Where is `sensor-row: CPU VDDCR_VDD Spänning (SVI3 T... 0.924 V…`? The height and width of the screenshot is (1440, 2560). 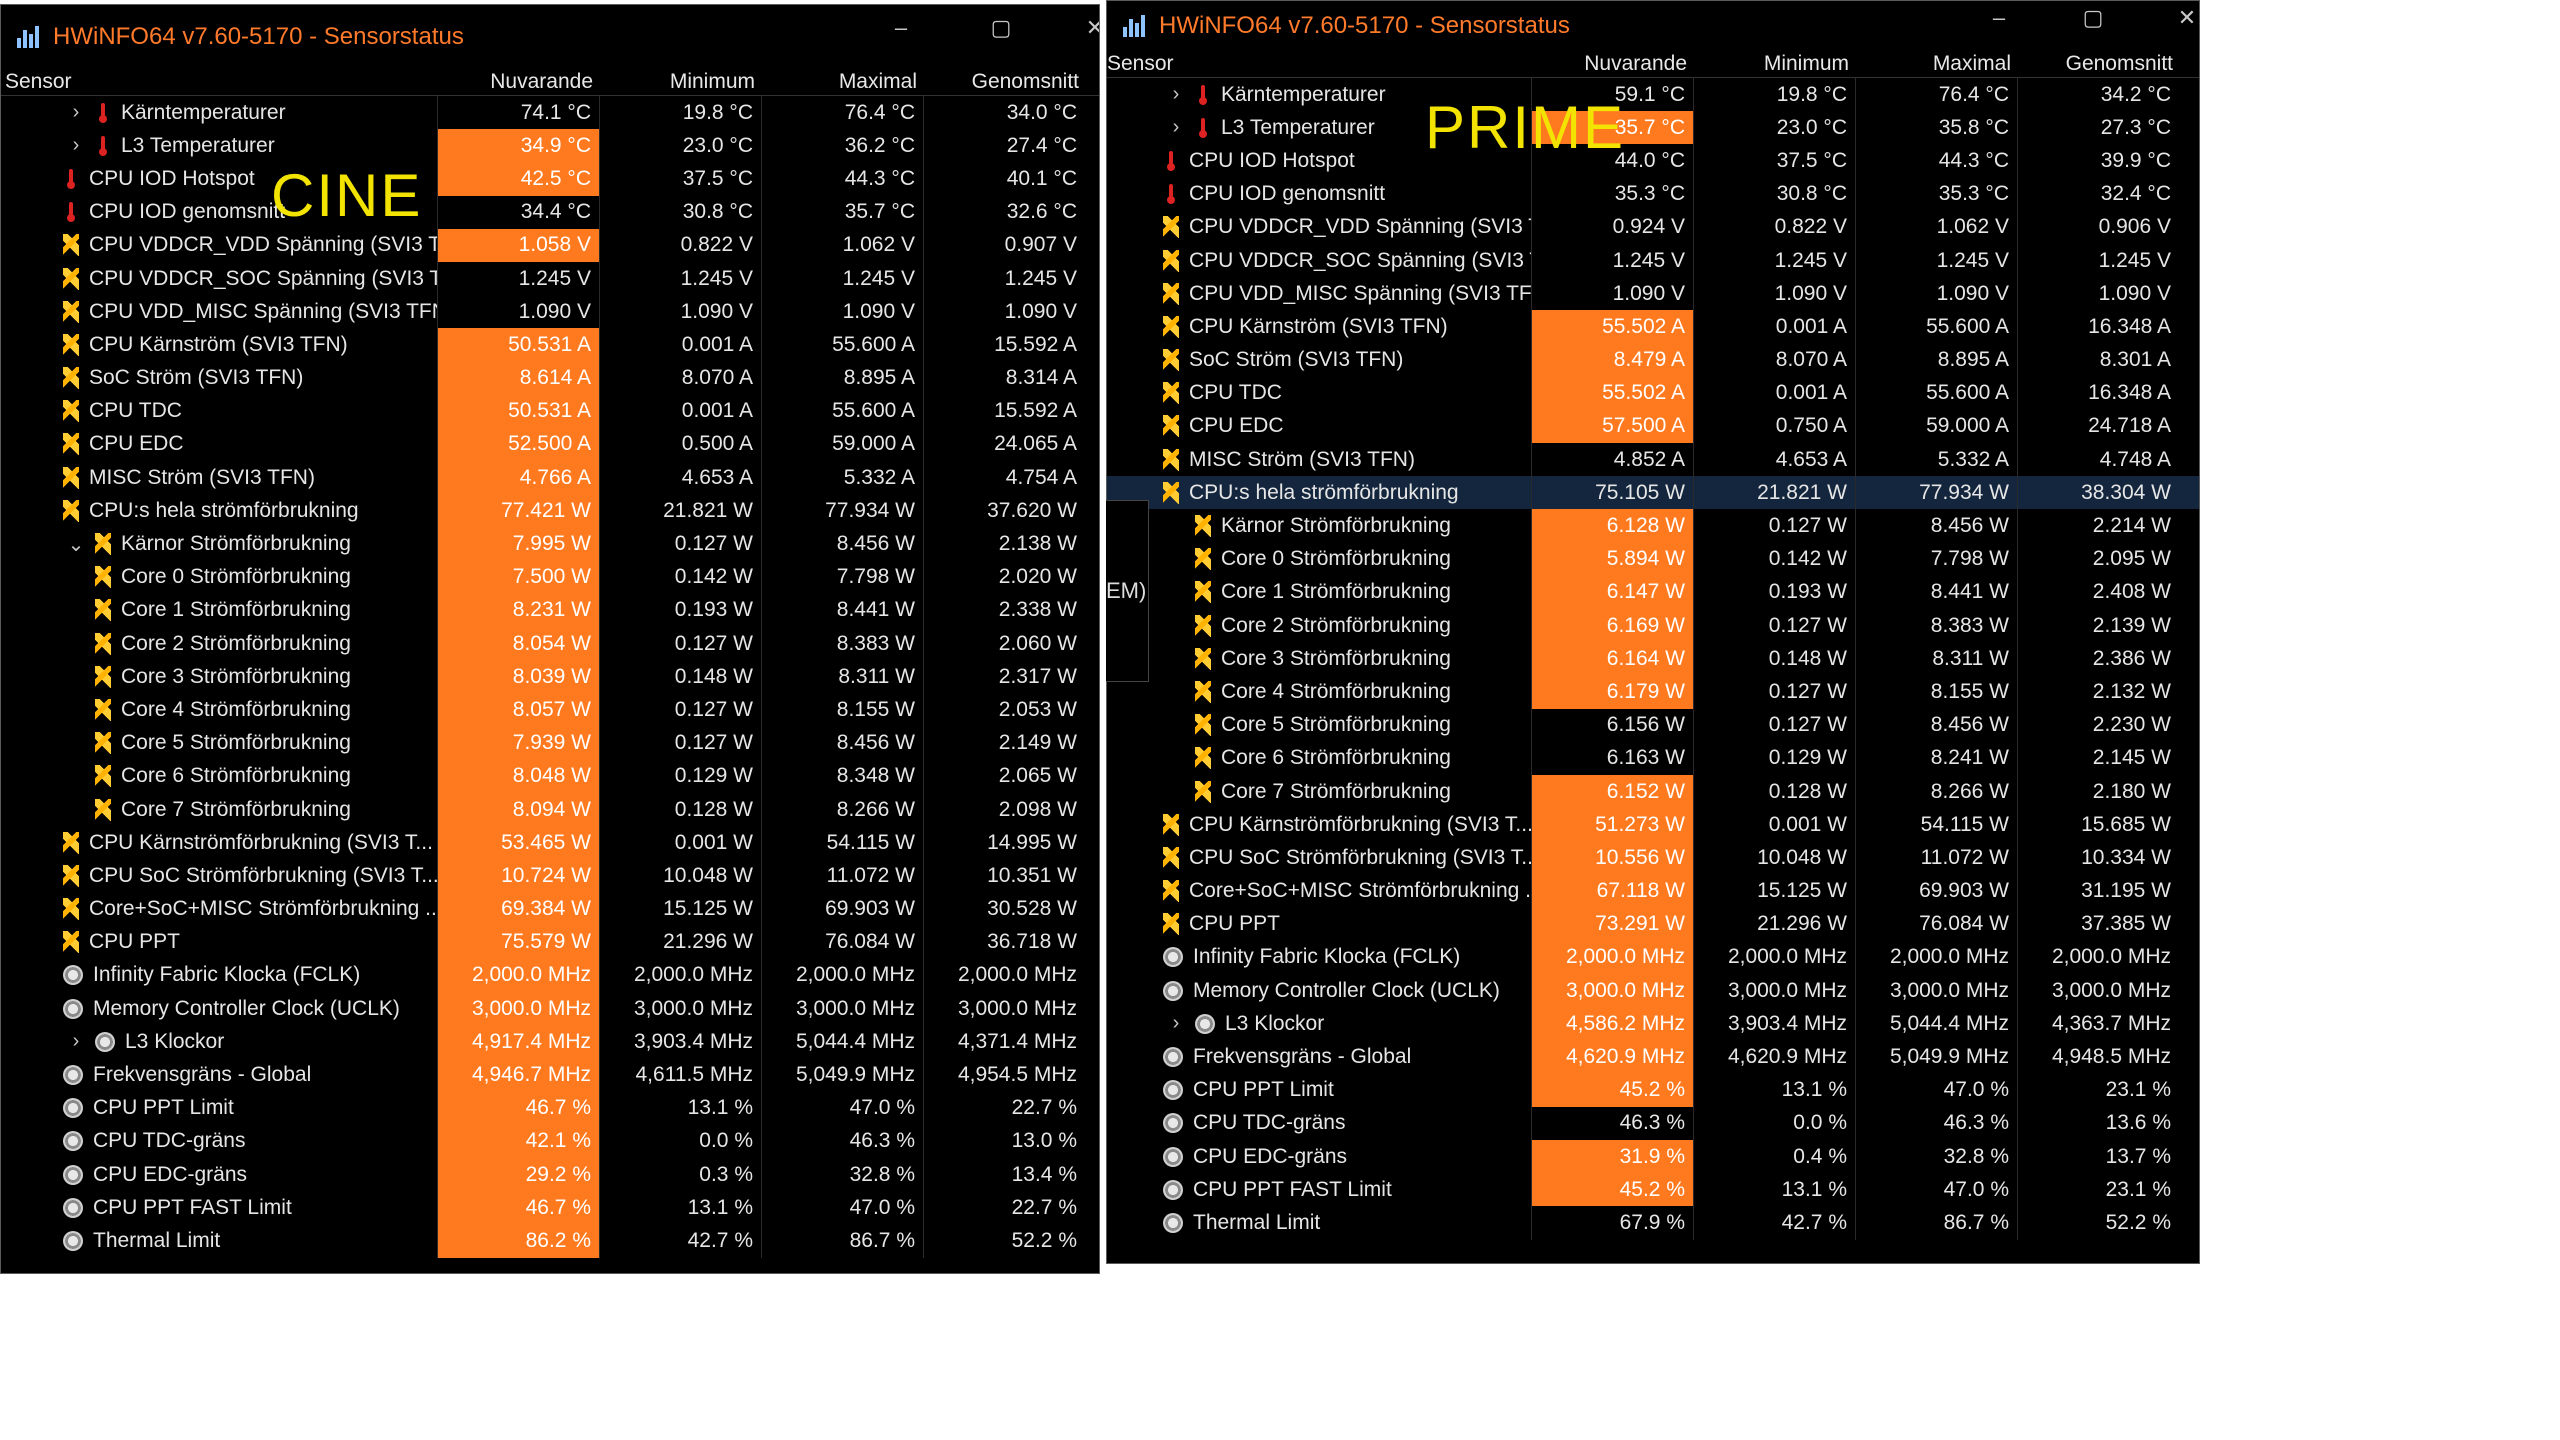 sensor-row: CPU VDDCR_VDD Spänning (SVI3 T... 0.924 V… is located at coordinates (1653, 227).